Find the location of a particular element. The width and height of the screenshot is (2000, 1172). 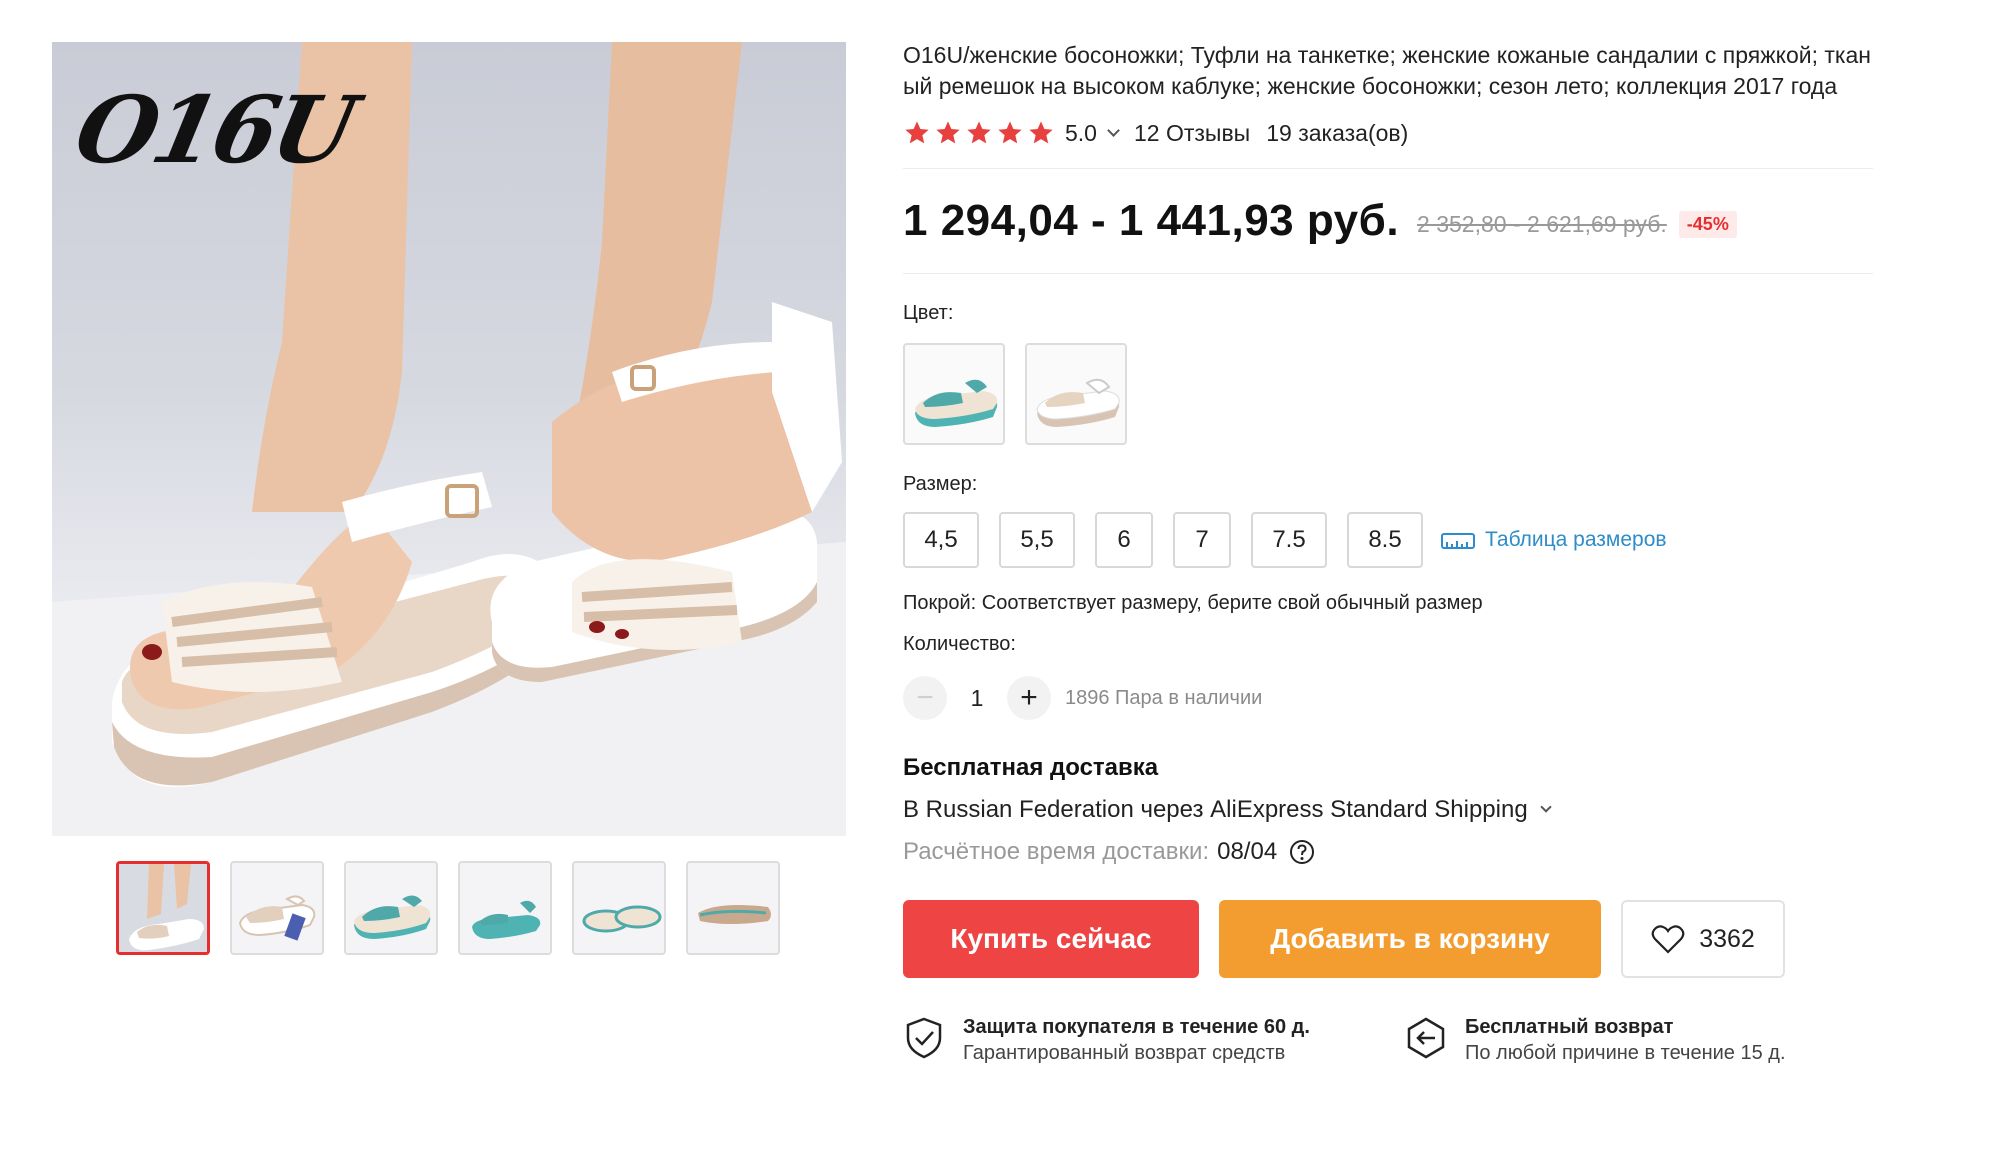

wishlist-button: 3362 is located at coordinates (1703, 939).